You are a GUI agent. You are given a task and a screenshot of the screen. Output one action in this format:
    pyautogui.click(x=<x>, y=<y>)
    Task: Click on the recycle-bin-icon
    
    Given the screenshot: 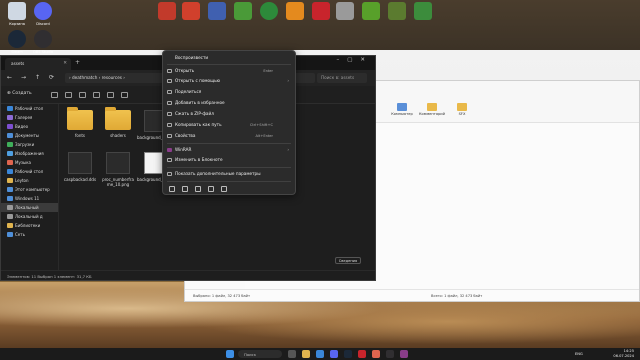 What is the action you would take?
    pyautogui.click(x=17, y=11)
    